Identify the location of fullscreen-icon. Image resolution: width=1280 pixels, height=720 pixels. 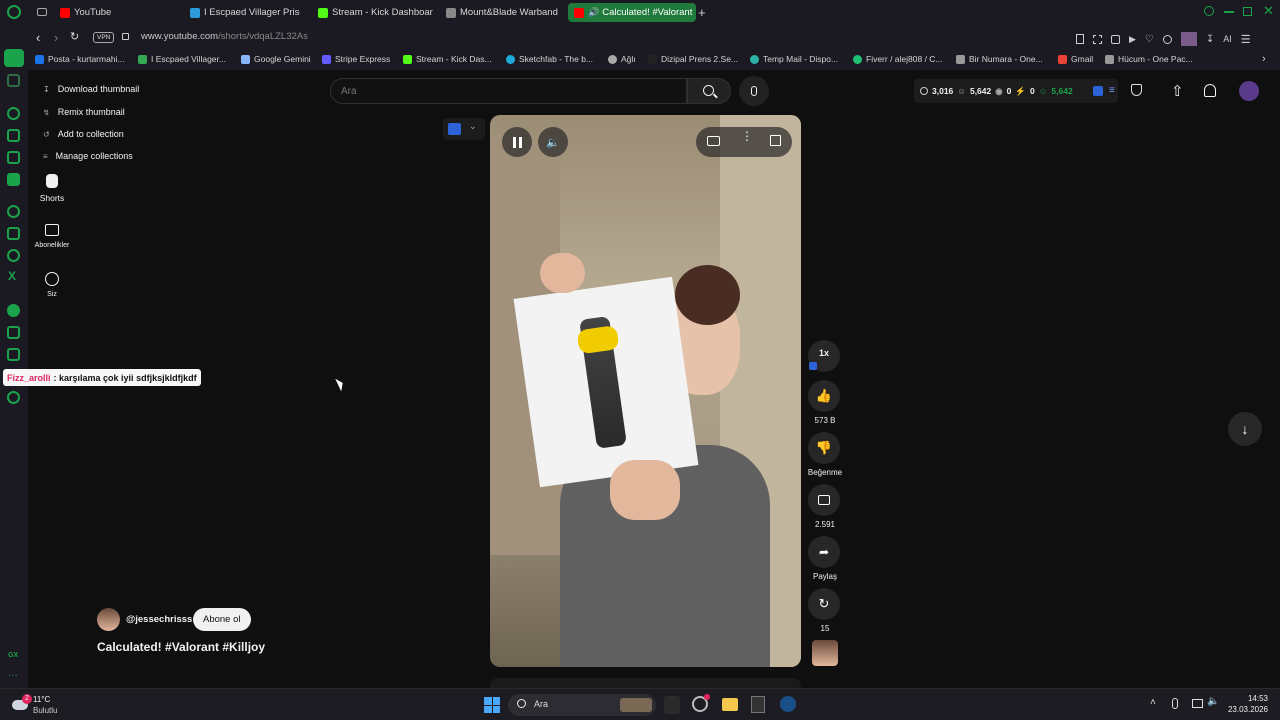
(775, 140).